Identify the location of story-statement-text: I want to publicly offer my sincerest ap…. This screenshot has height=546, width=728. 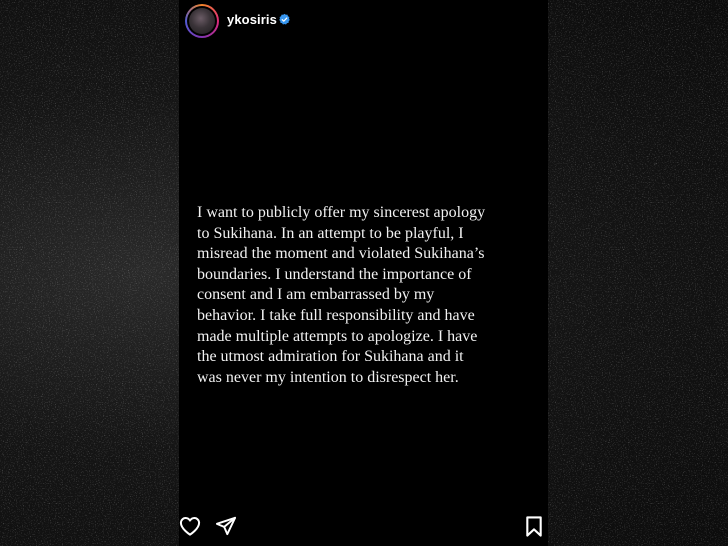
(341, 295).